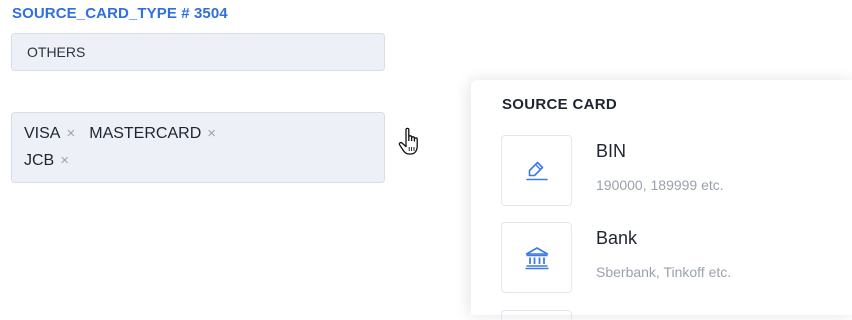 This screenshot has width=852, height=320. What do you see at coordinates (64, 160) in the screenshot?
I see `remove-jcb-icon: ×` at bounding box center [64, 160].